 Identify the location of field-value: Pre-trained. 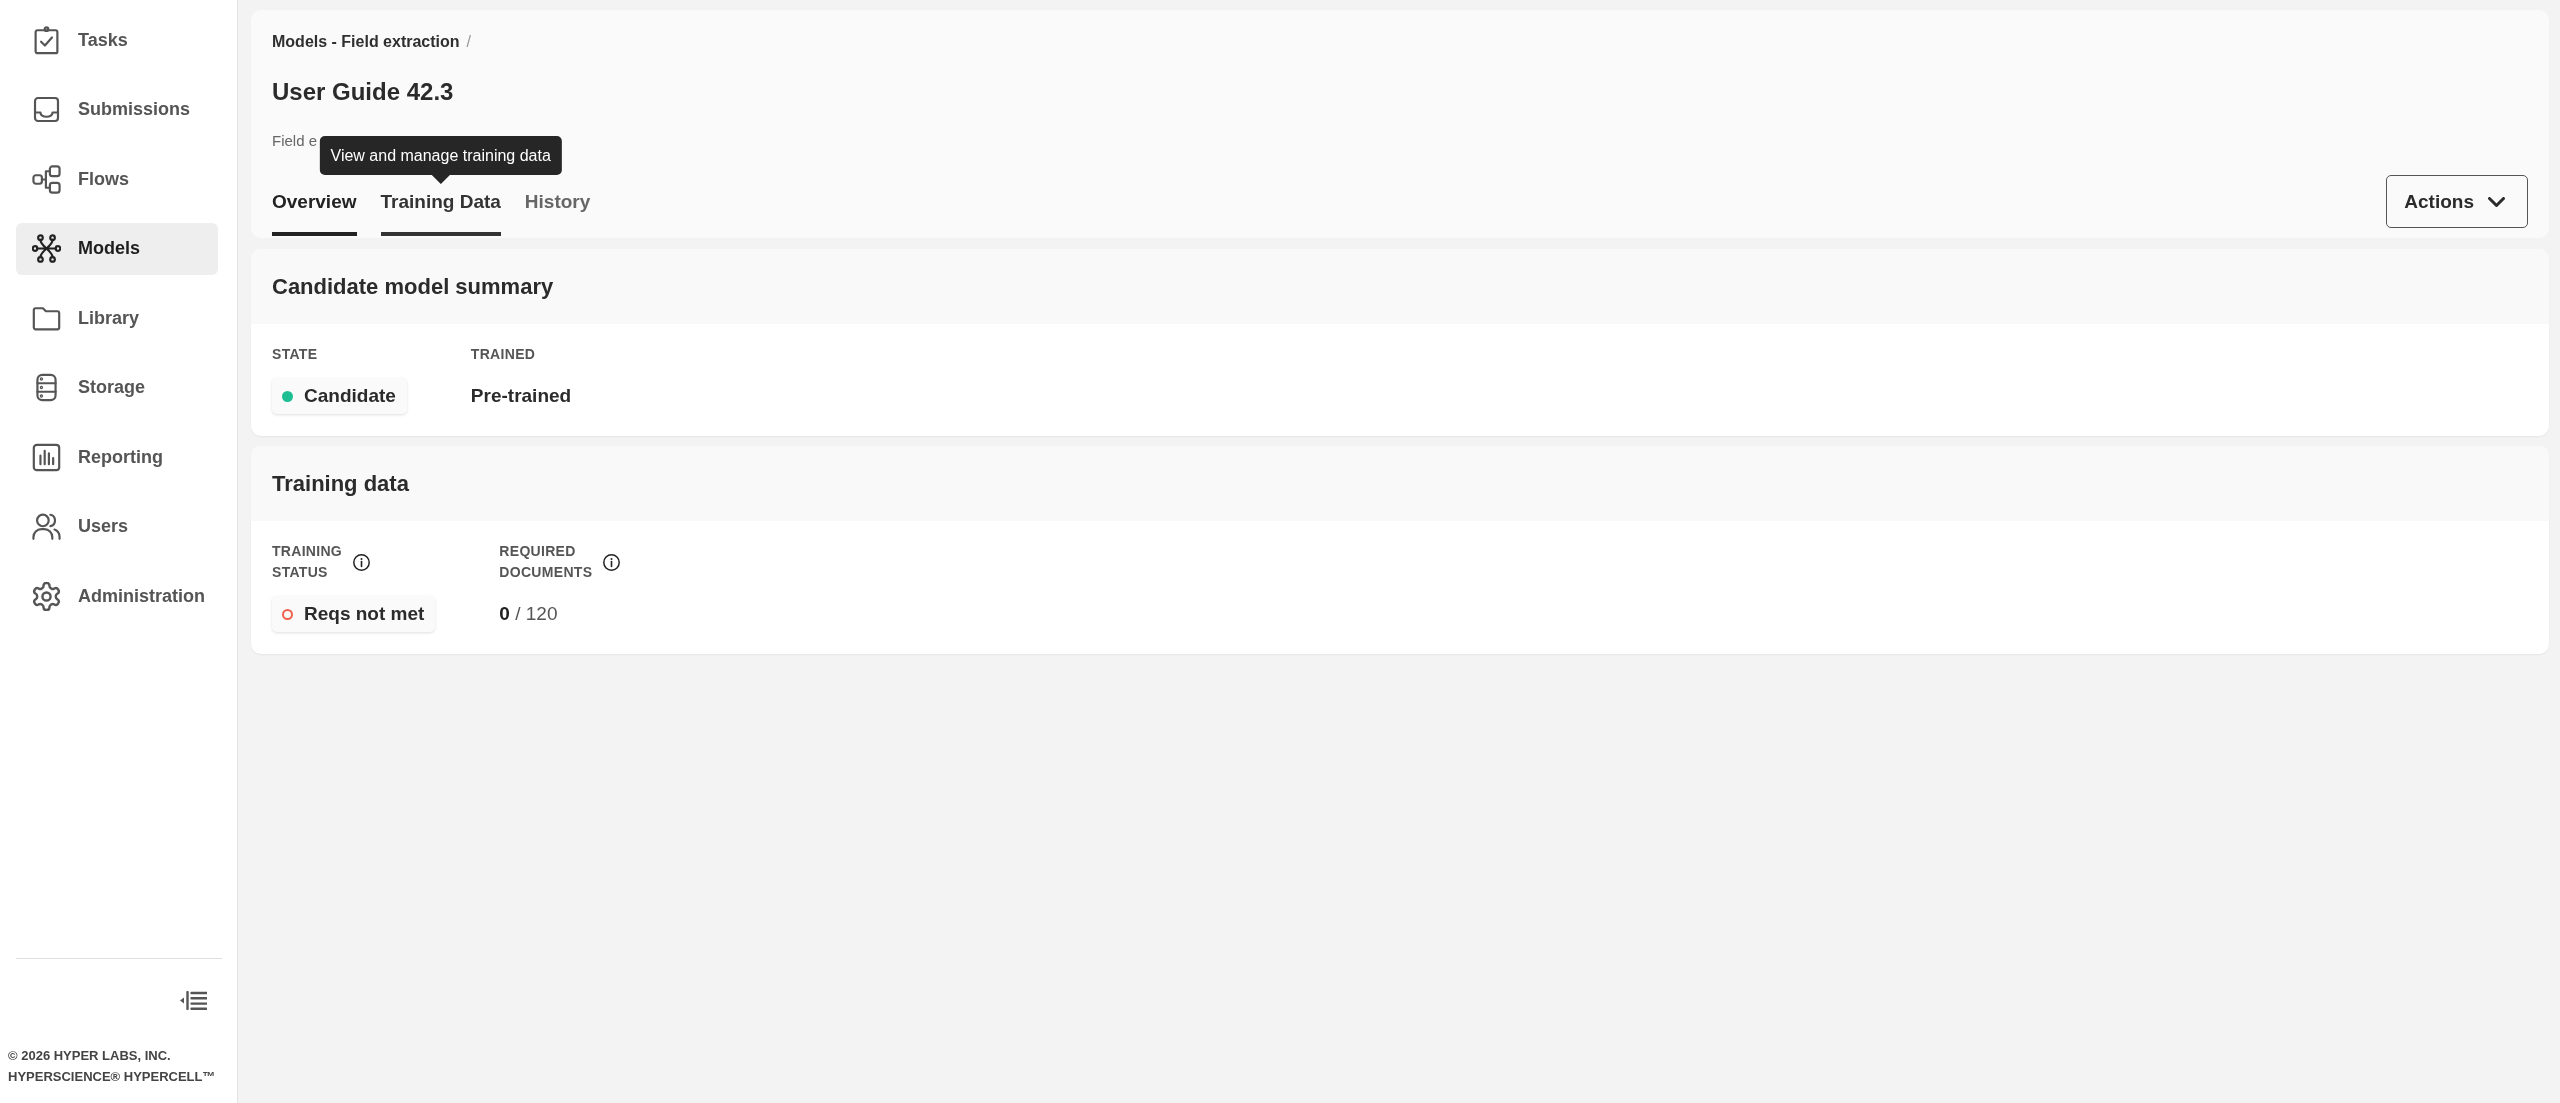
(521, 396).